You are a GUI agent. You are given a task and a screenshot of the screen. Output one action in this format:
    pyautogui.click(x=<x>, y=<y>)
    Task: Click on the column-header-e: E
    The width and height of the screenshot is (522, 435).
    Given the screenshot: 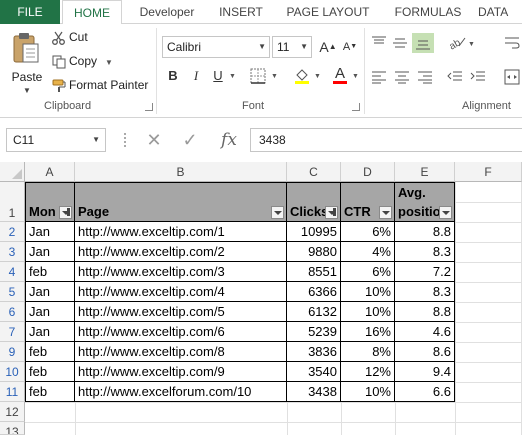 What is the action you would take?
    pyautogui.click(x=425, y=172)
    